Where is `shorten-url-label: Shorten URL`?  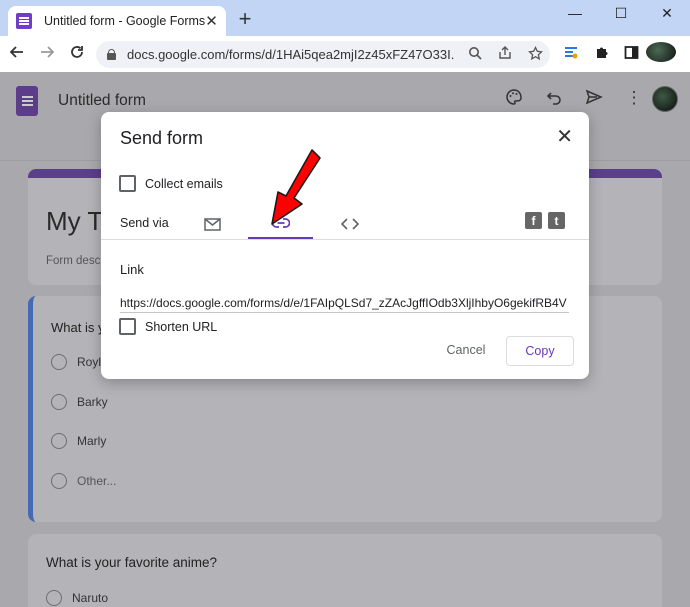
shorten-url-label: Shorten URL is located at coordinates (181, 326).